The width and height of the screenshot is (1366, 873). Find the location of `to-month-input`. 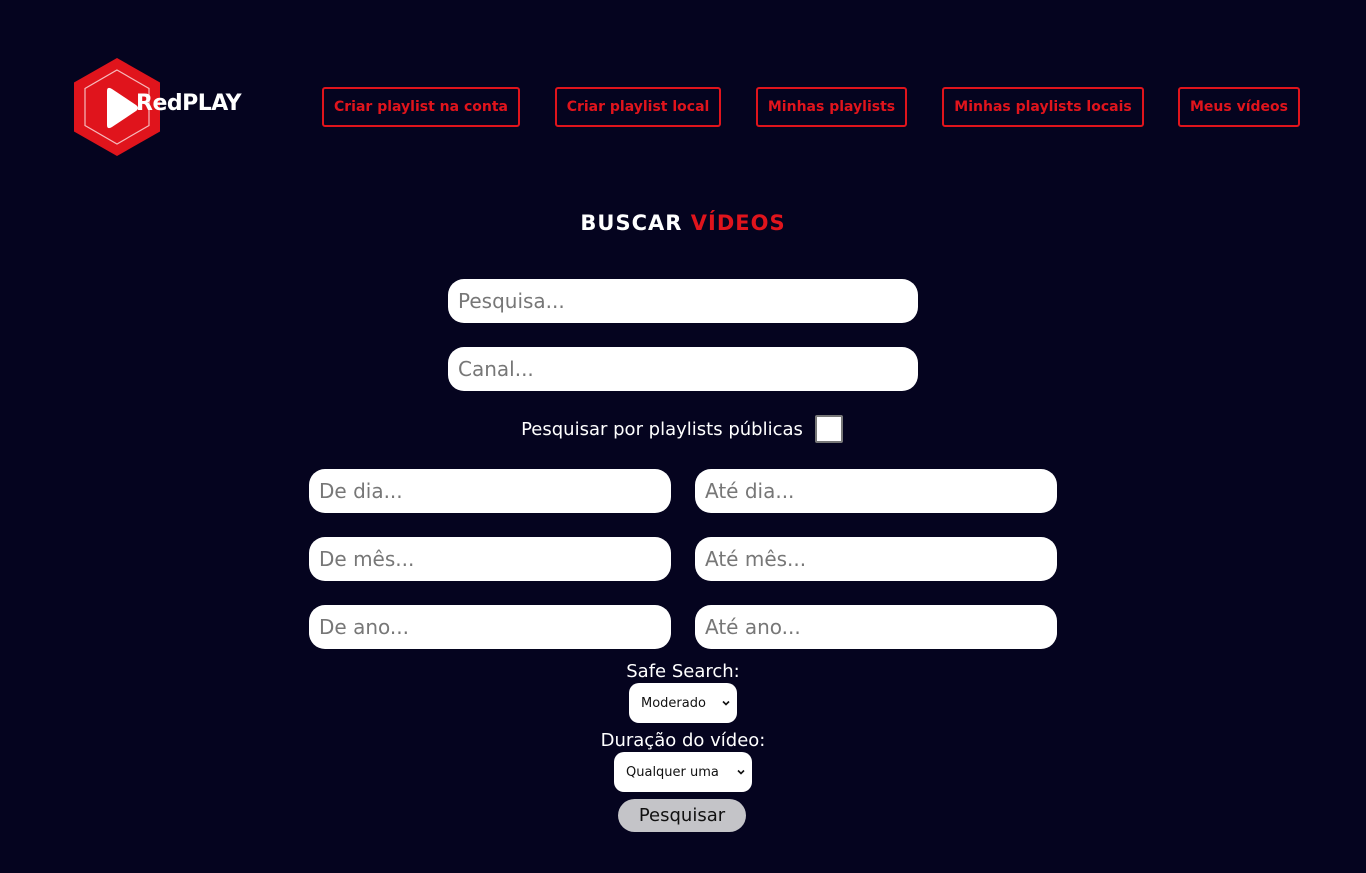

to-month-input is located at coordinates (876, 559).